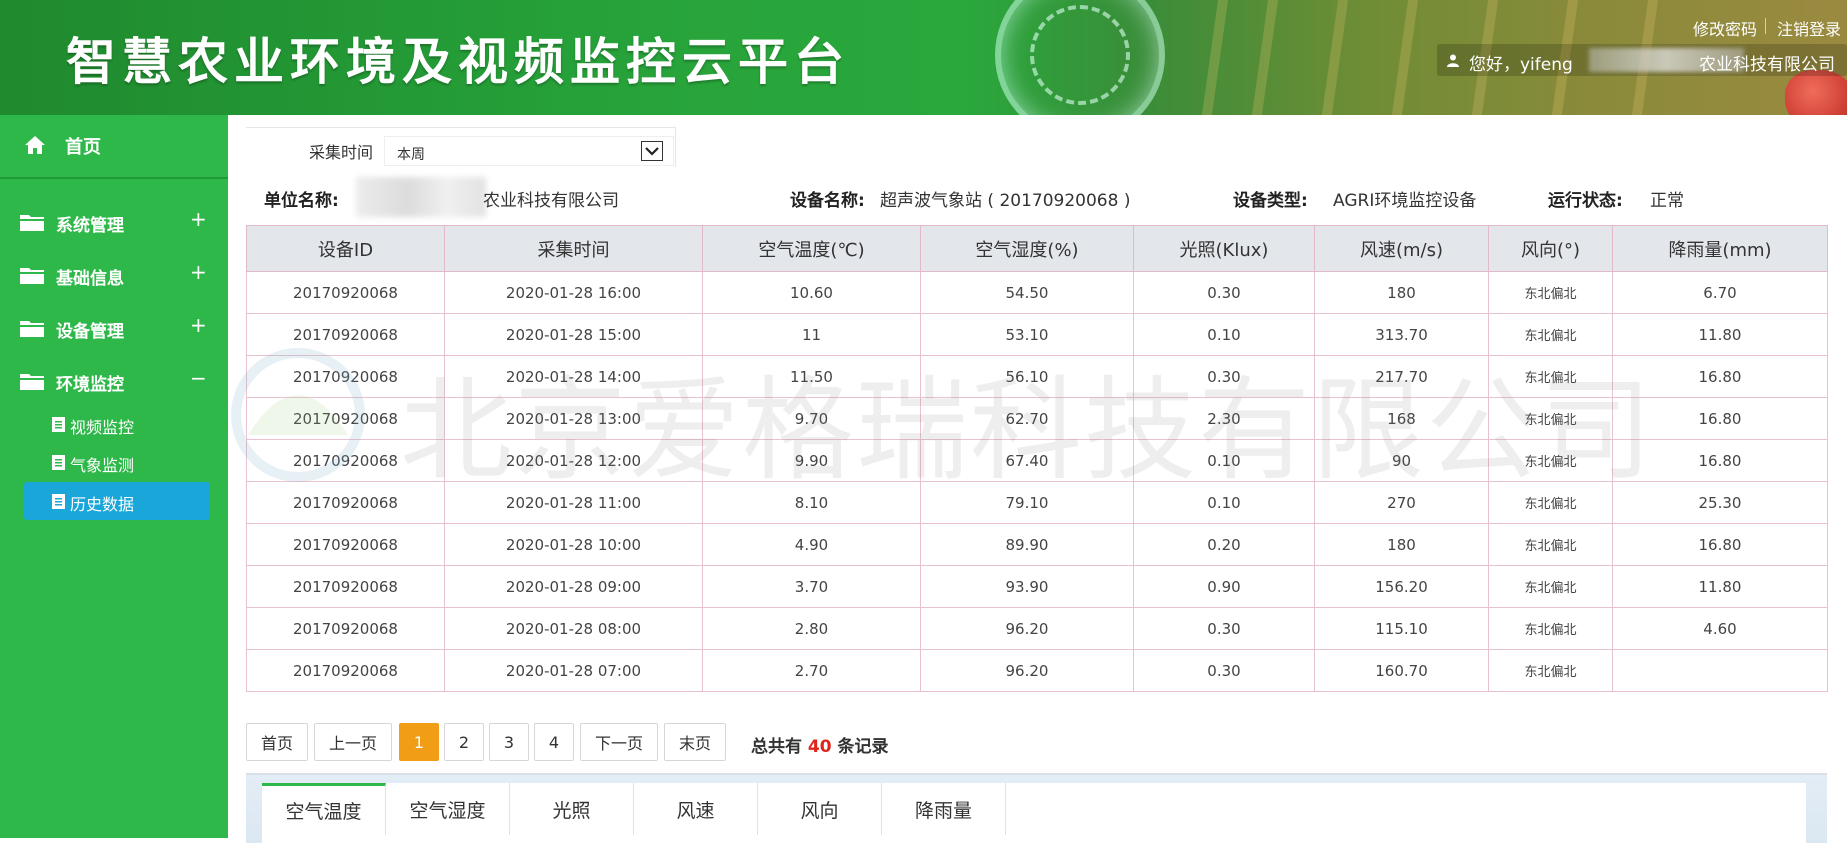  Describe the element at coordinates (345, 248) in the screenshot. I see `column-header: 设备ID` at that location.